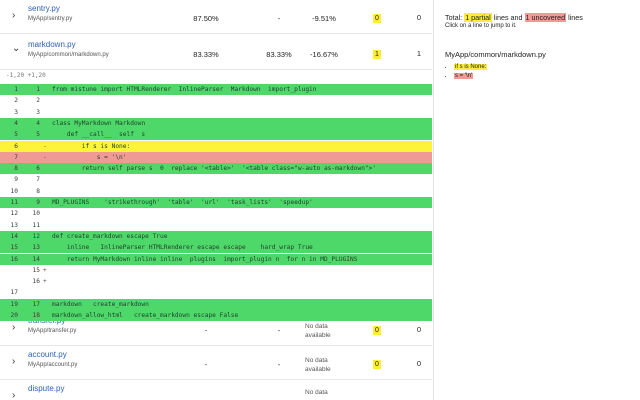 The height and width of the screenshot is (400, 640). I want to click on old-line-number: 13, so click(14, 225).